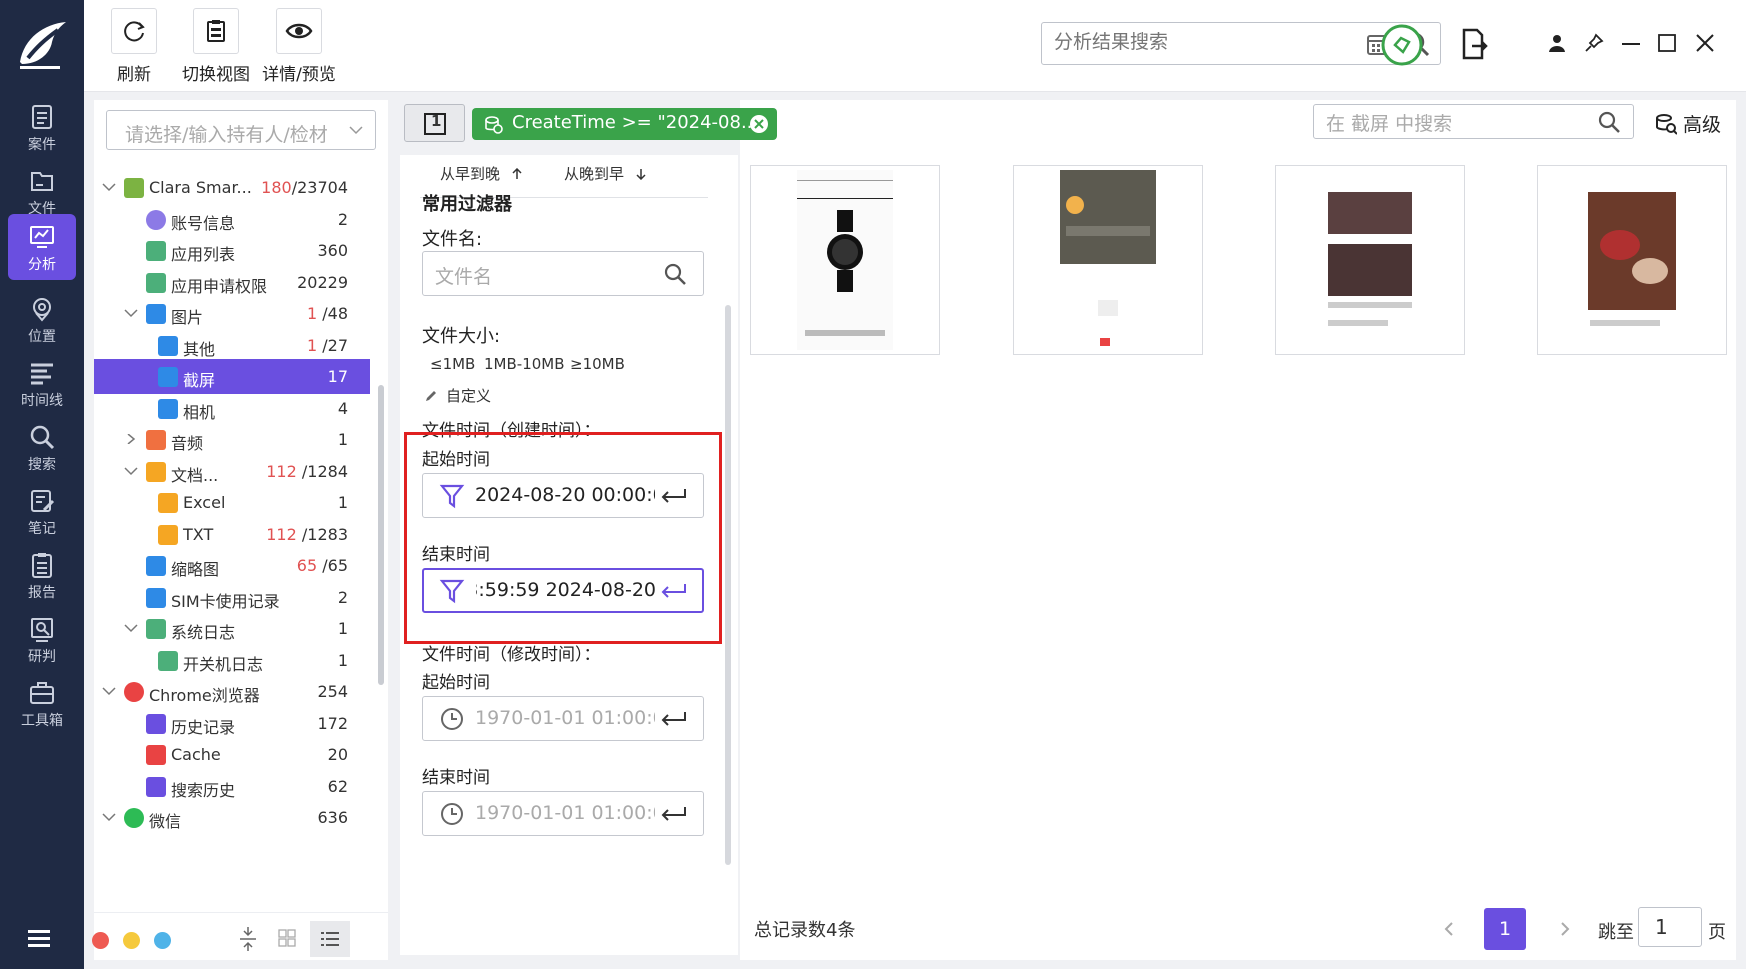 The height and width of the screenshot is (969, 1746). I want to click on history-icon, so click(156, 786).